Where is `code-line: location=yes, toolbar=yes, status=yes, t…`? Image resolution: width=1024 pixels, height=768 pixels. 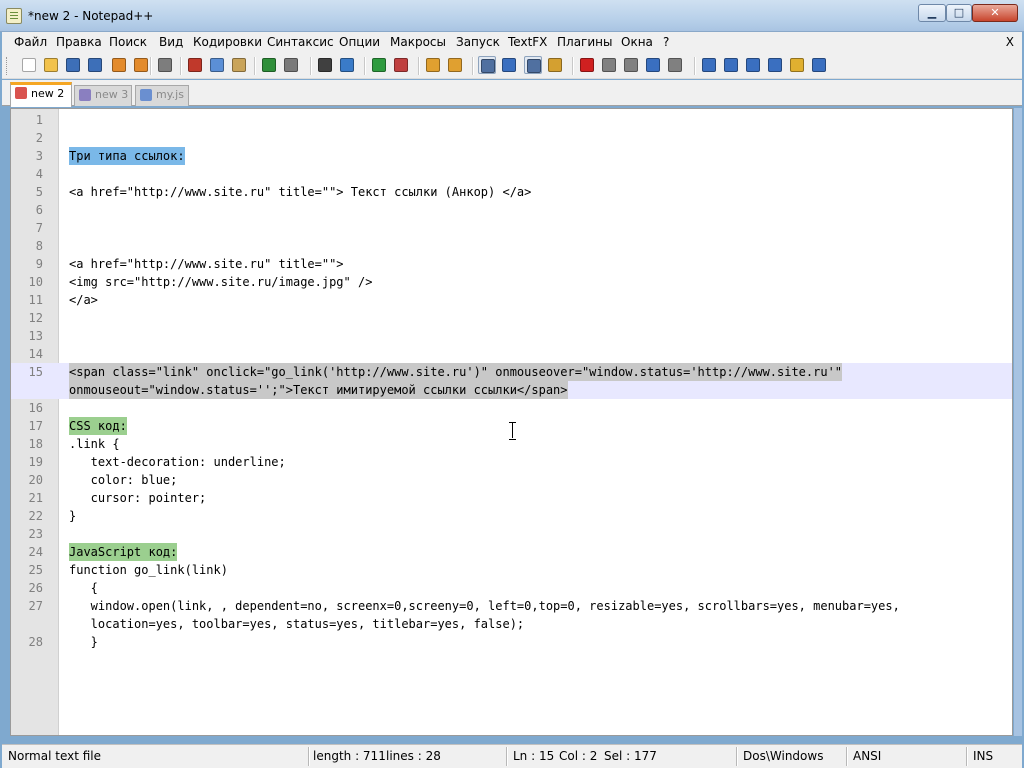
code-line: location=yes, toolbar=yes, status=yes, t… is located at coordinates (511, 624).